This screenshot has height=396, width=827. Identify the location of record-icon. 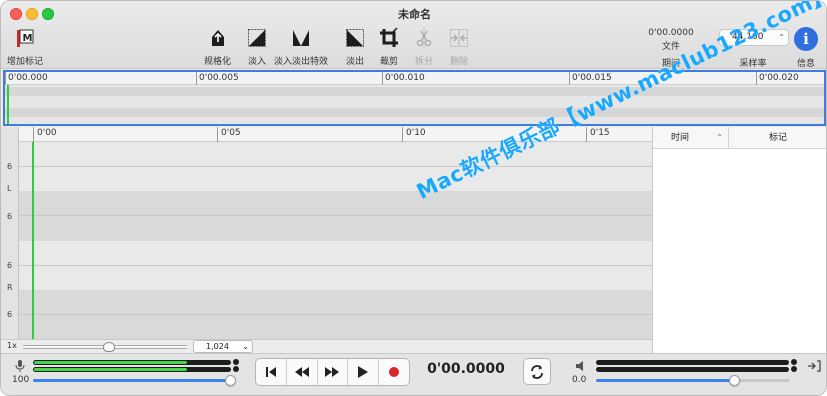
(394, 372).